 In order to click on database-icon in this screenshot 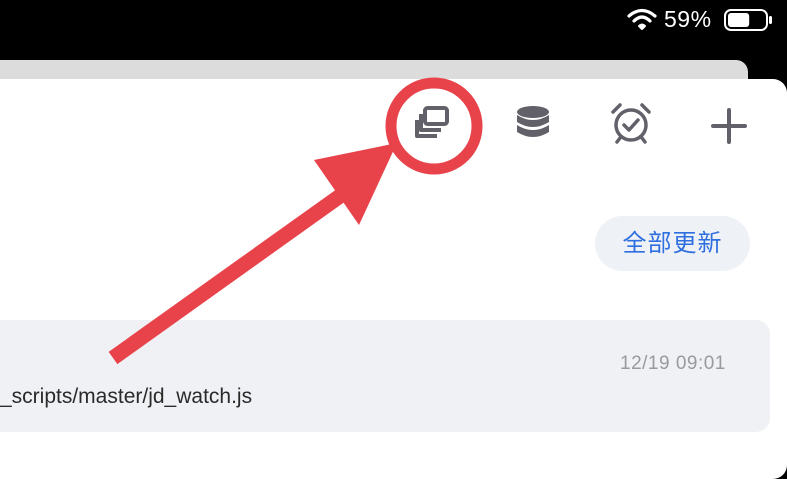, I will do `click(533, 121)`.